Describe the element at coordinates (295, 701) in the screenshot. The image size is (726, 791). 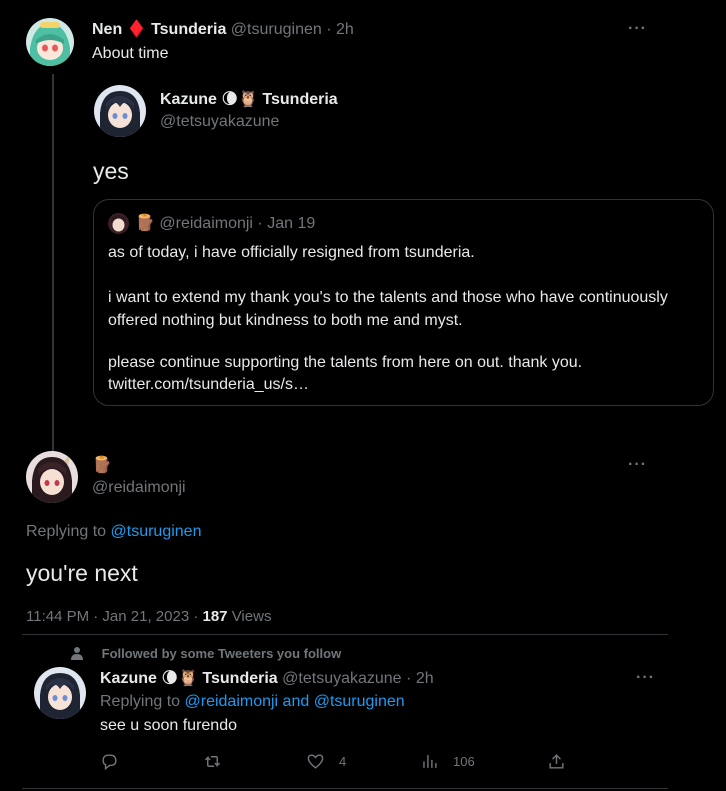
I see `reply-replying-to-link: @reidaimonji and @tsuruginen` at that location.